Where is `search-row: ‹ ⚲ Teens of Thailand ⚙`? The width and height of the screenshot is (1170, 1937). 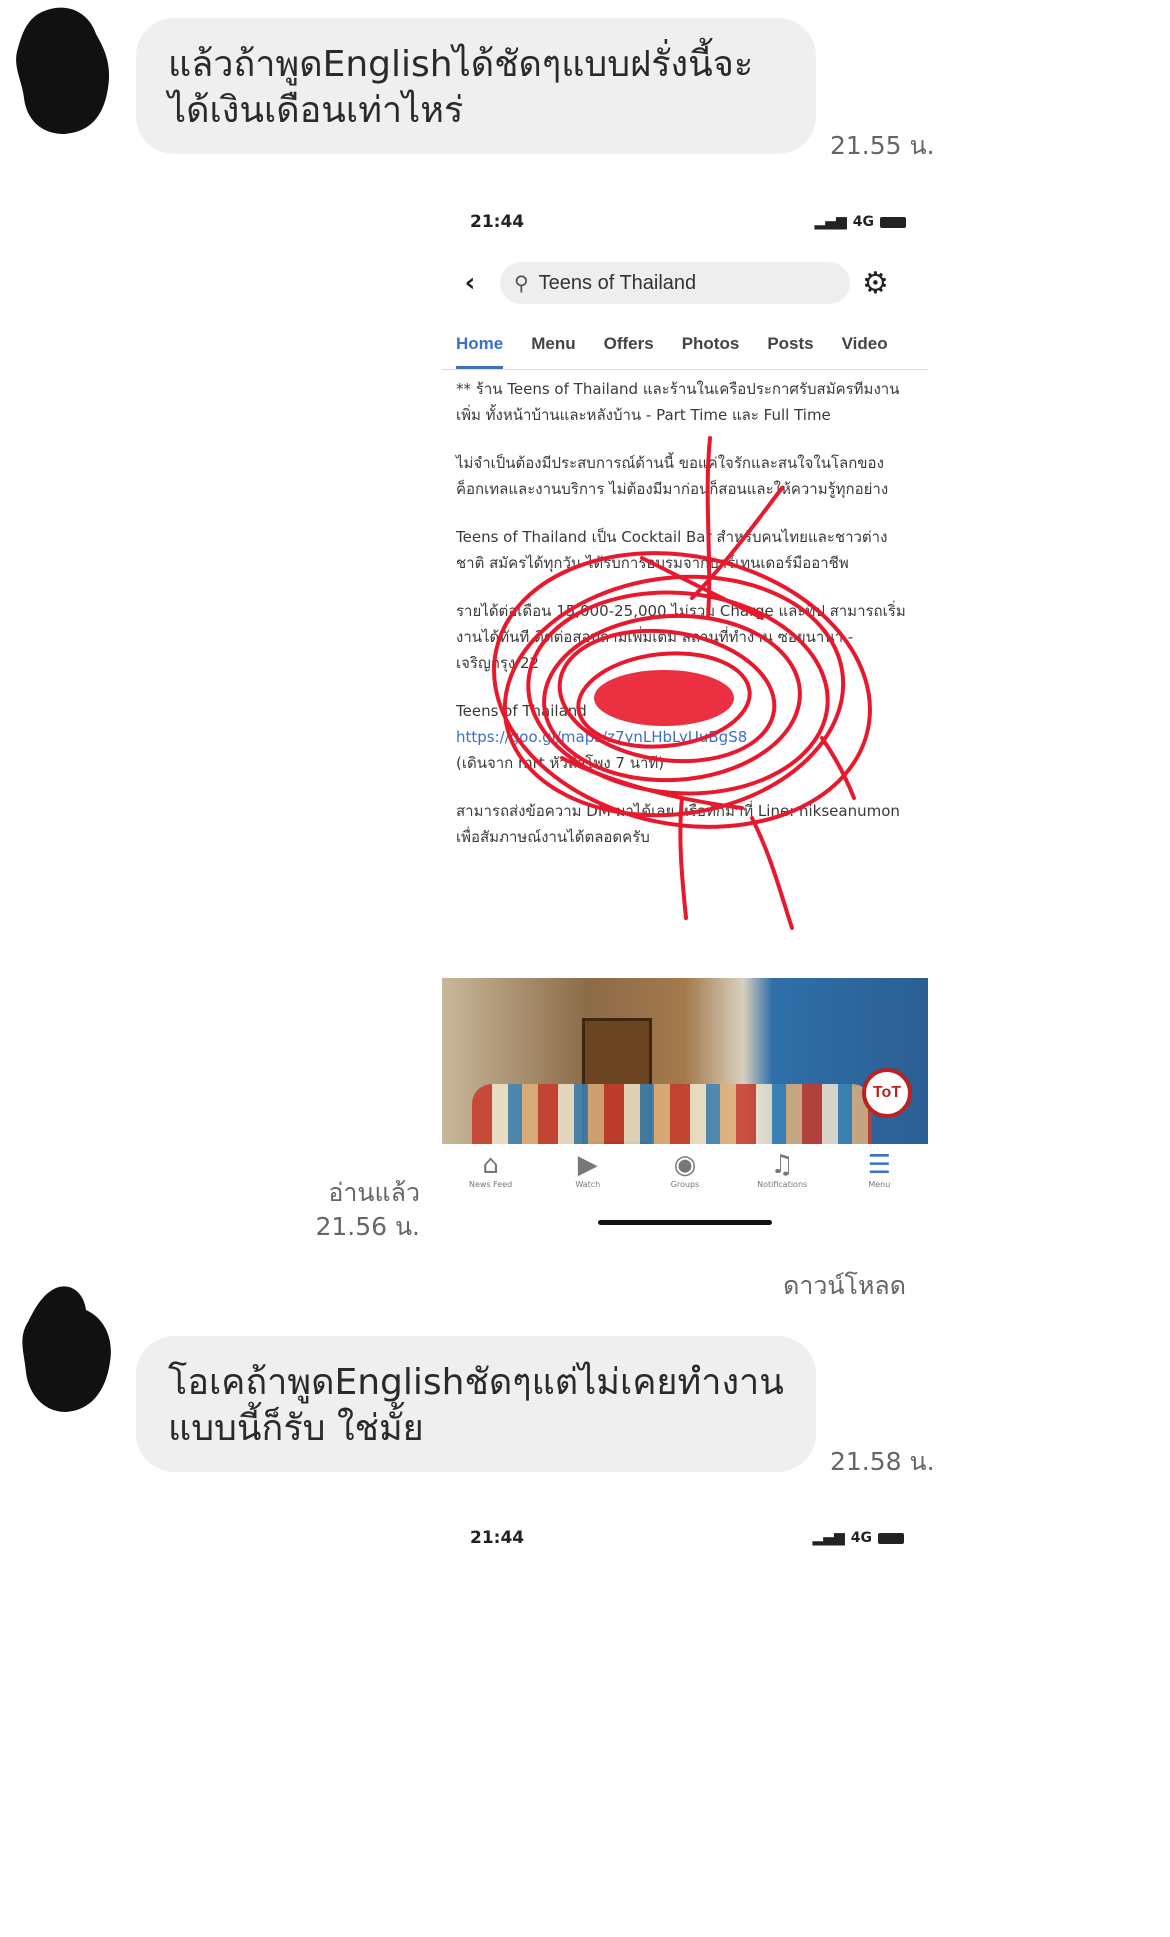 search-row: ‹ ⚲ Teens of Thailand ⚙ is located at coordinates (685, 283).